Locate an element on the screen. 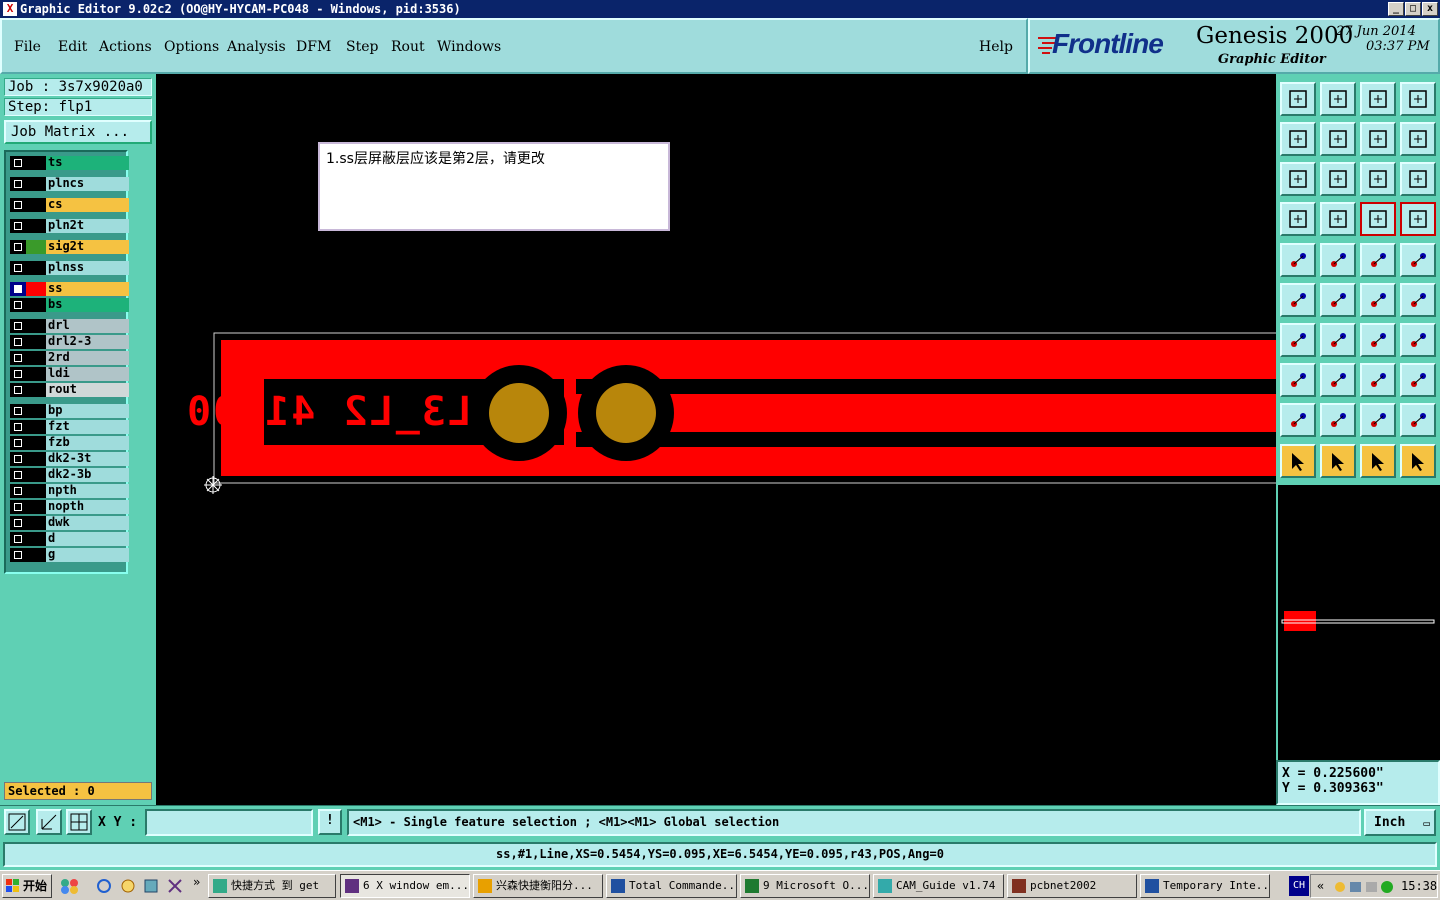 This screenshot has width=1440, height=900. tray-expand-icon: « is located at coordinates (1320, 886).